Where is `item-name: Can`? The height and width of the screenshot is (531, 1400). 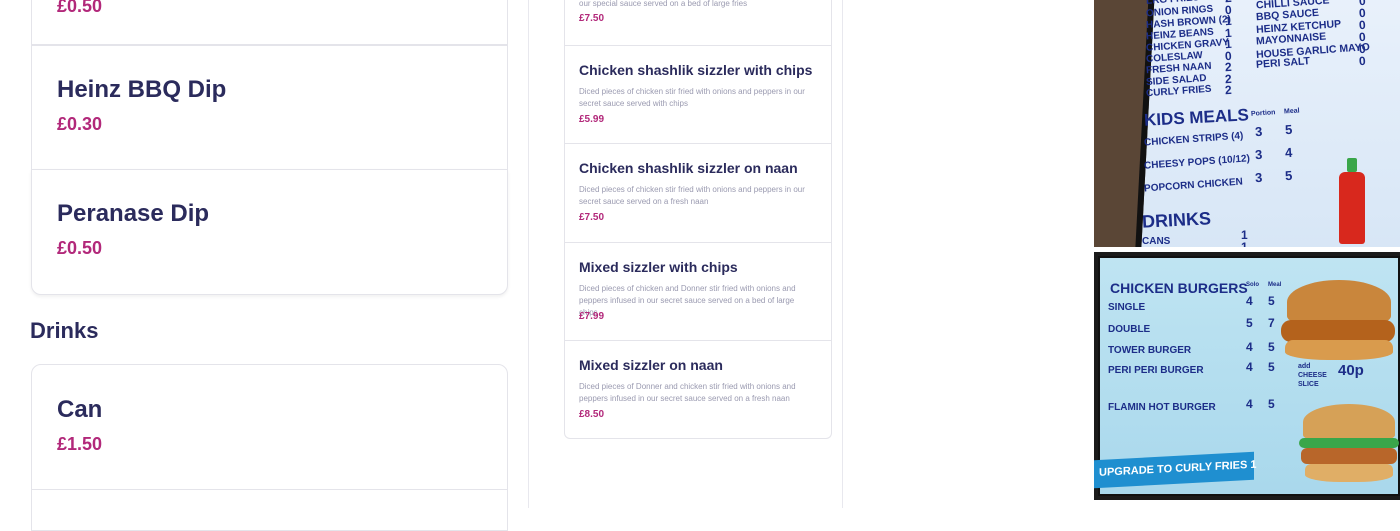 item-name: Can is located at coordinates (80, 409).